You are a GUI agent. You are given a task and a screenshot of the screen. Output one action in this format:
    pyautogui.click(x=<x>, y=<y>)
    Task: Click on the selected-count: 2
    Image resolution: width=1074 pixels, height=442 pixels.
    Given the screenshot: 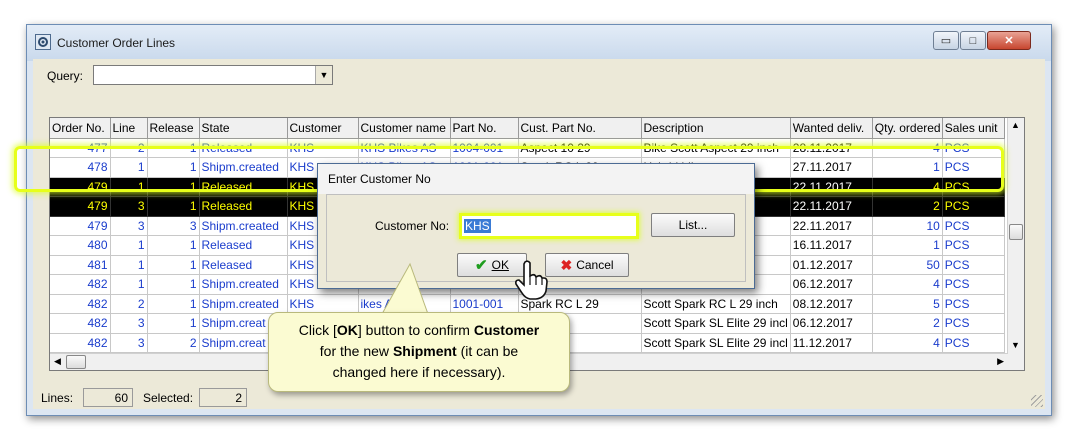 What is the action you would take?
    pyautogui.click(x=223, y=397)
    